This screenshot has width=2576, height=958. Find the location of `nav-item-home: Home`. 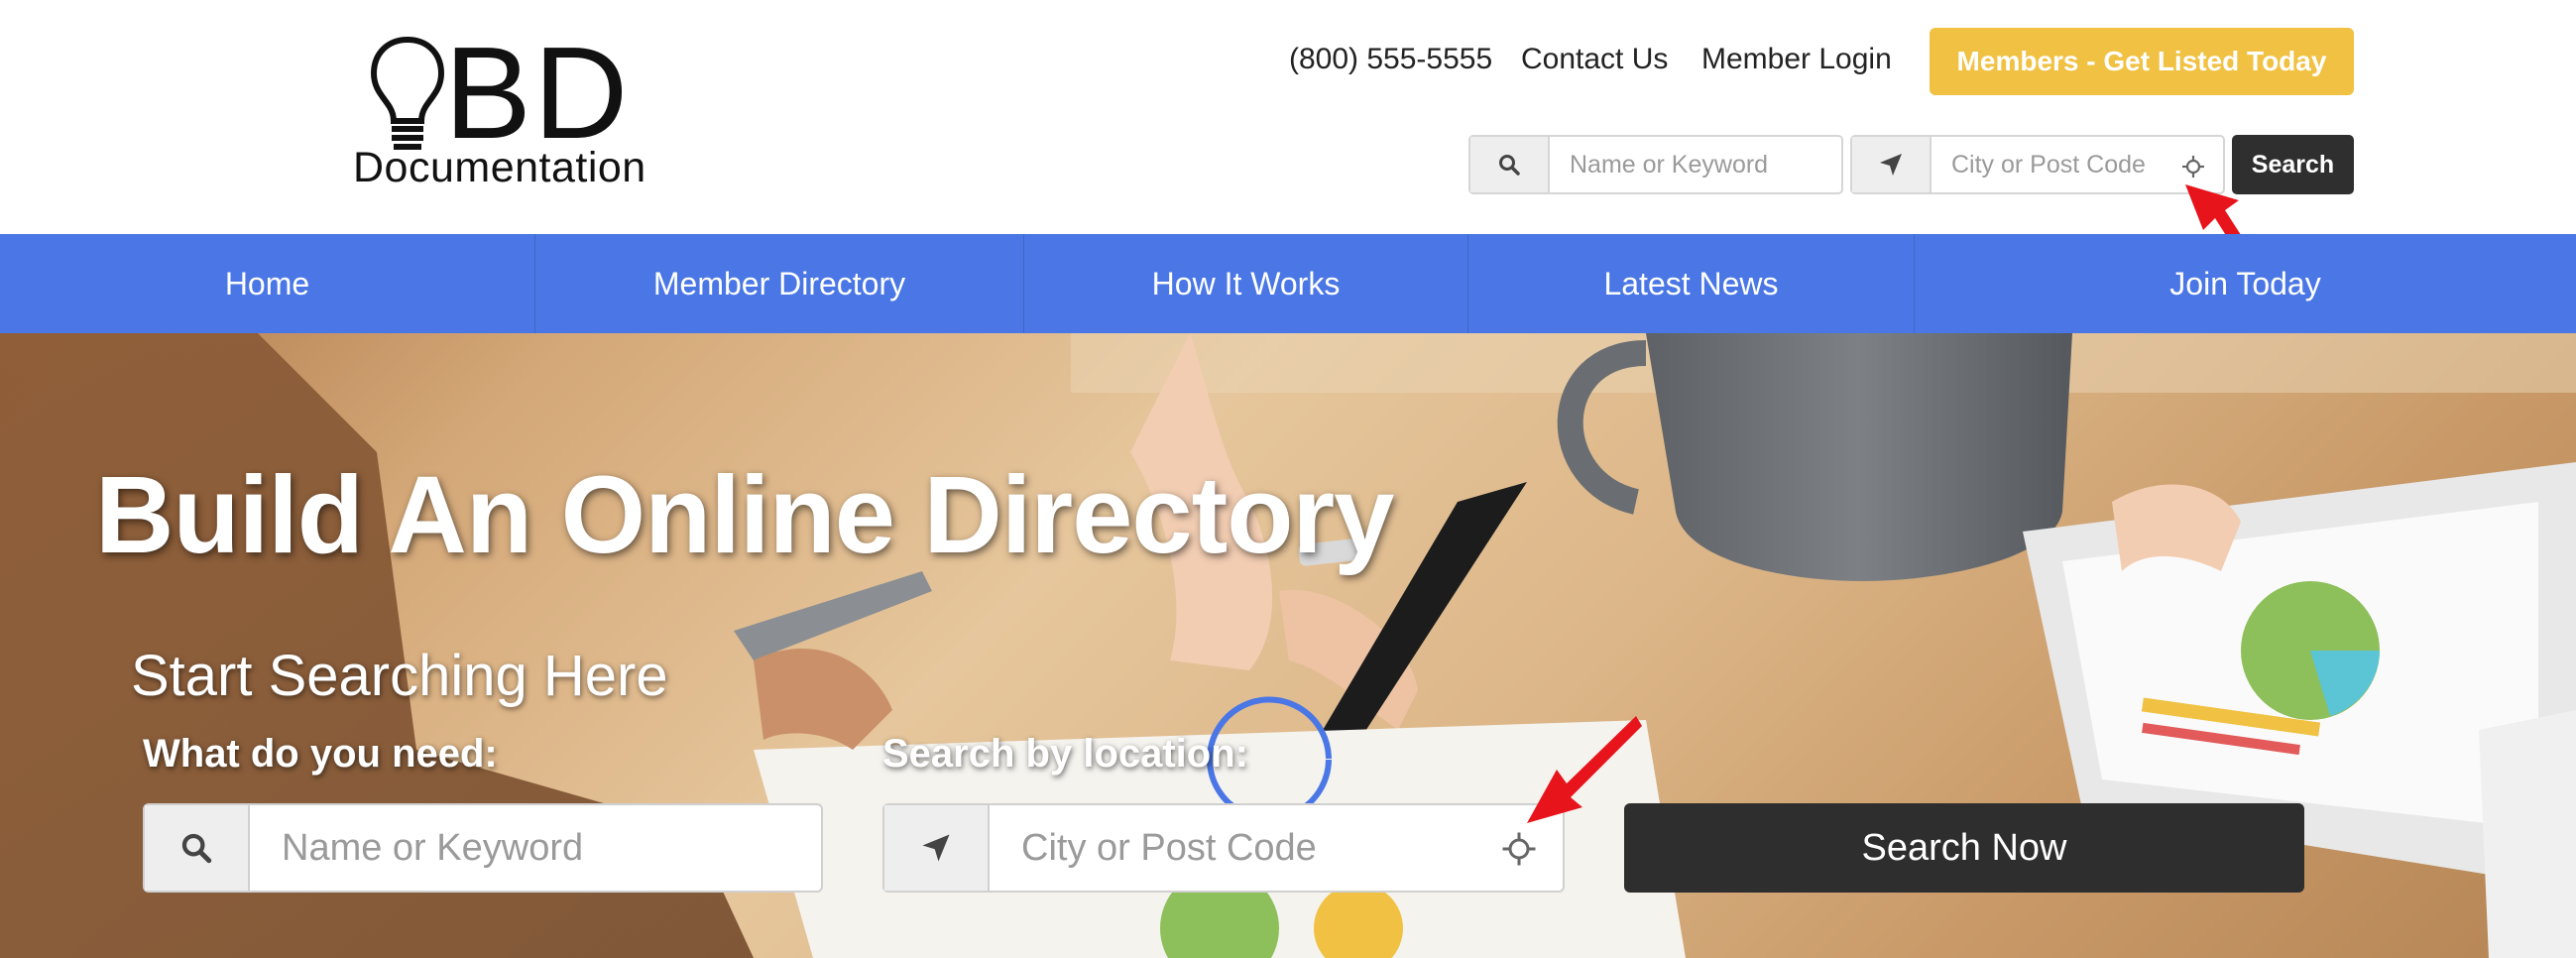

nav-item-home: Home is located at coordinates (267, 283).